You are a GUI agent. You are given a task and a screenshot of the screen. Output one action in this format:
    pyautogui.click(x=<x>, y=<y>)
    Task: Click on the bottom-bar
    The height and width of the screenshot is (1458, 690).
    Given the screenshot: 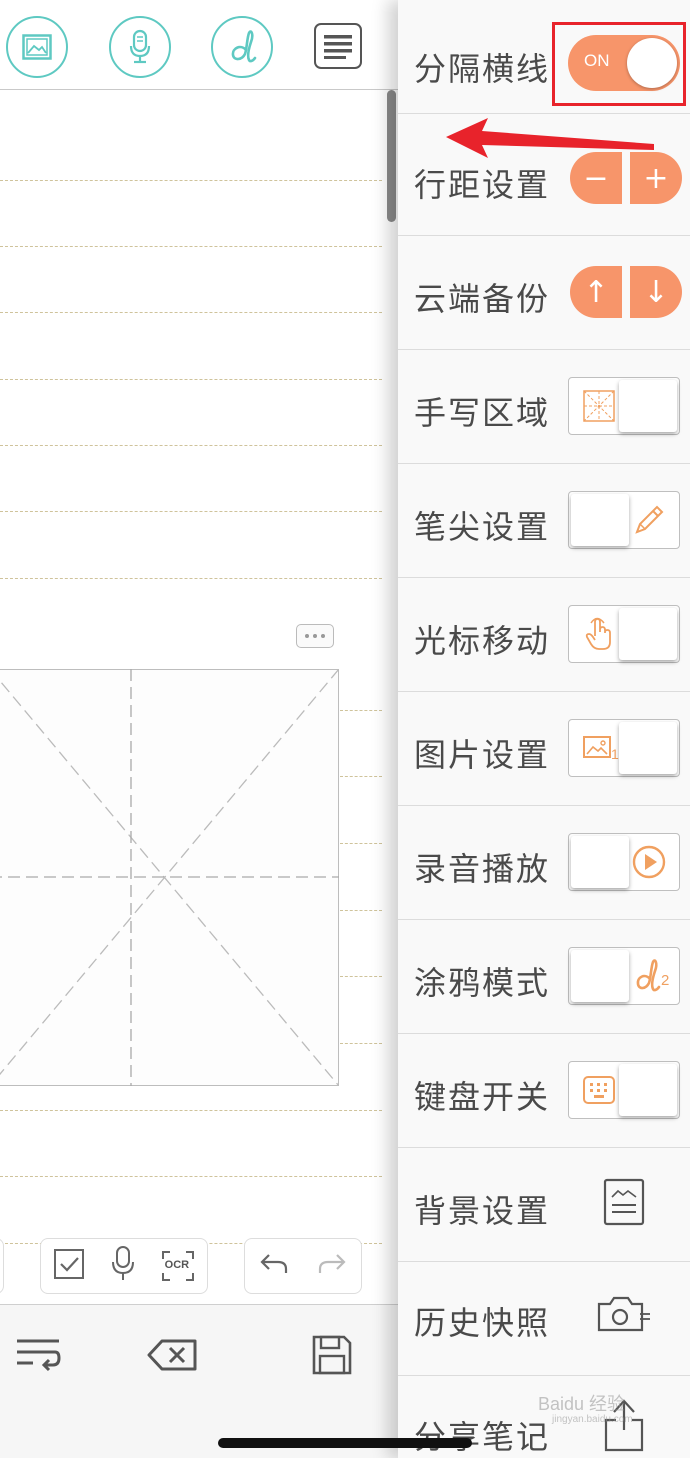 What is the action you would take?
    pyautogui.click(x=199, y=1381)
    